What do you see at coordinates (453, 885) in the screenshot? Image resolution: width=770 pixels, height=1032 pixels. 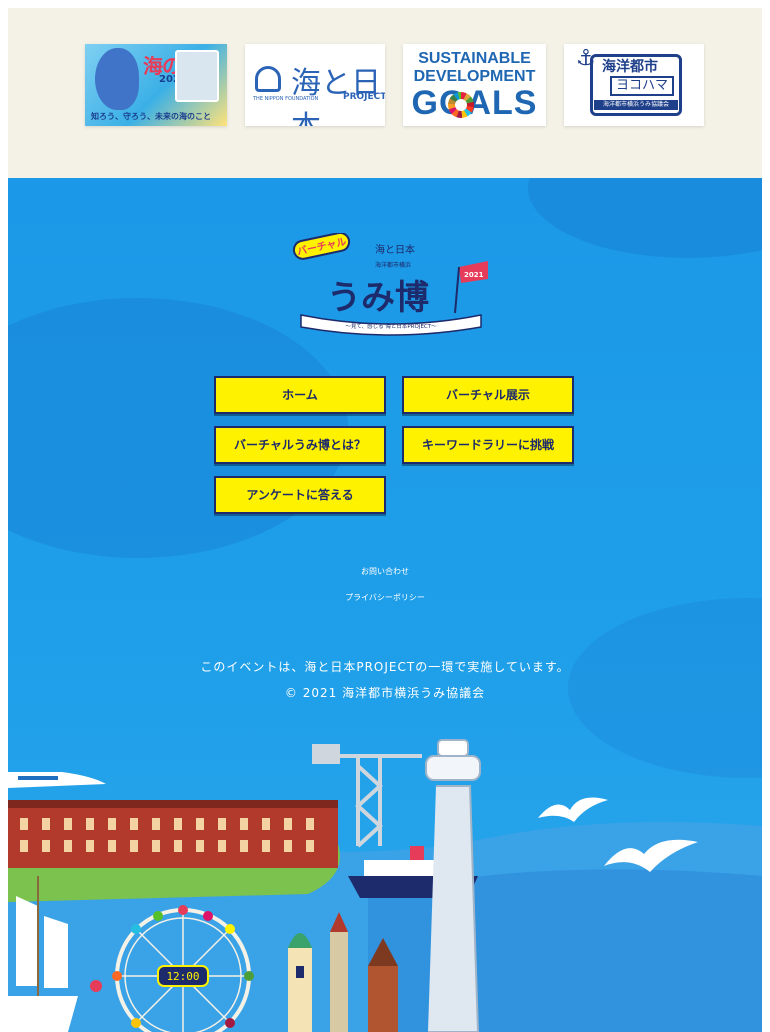 I see `marine-tower-icon` at bounding box center [453, 885].